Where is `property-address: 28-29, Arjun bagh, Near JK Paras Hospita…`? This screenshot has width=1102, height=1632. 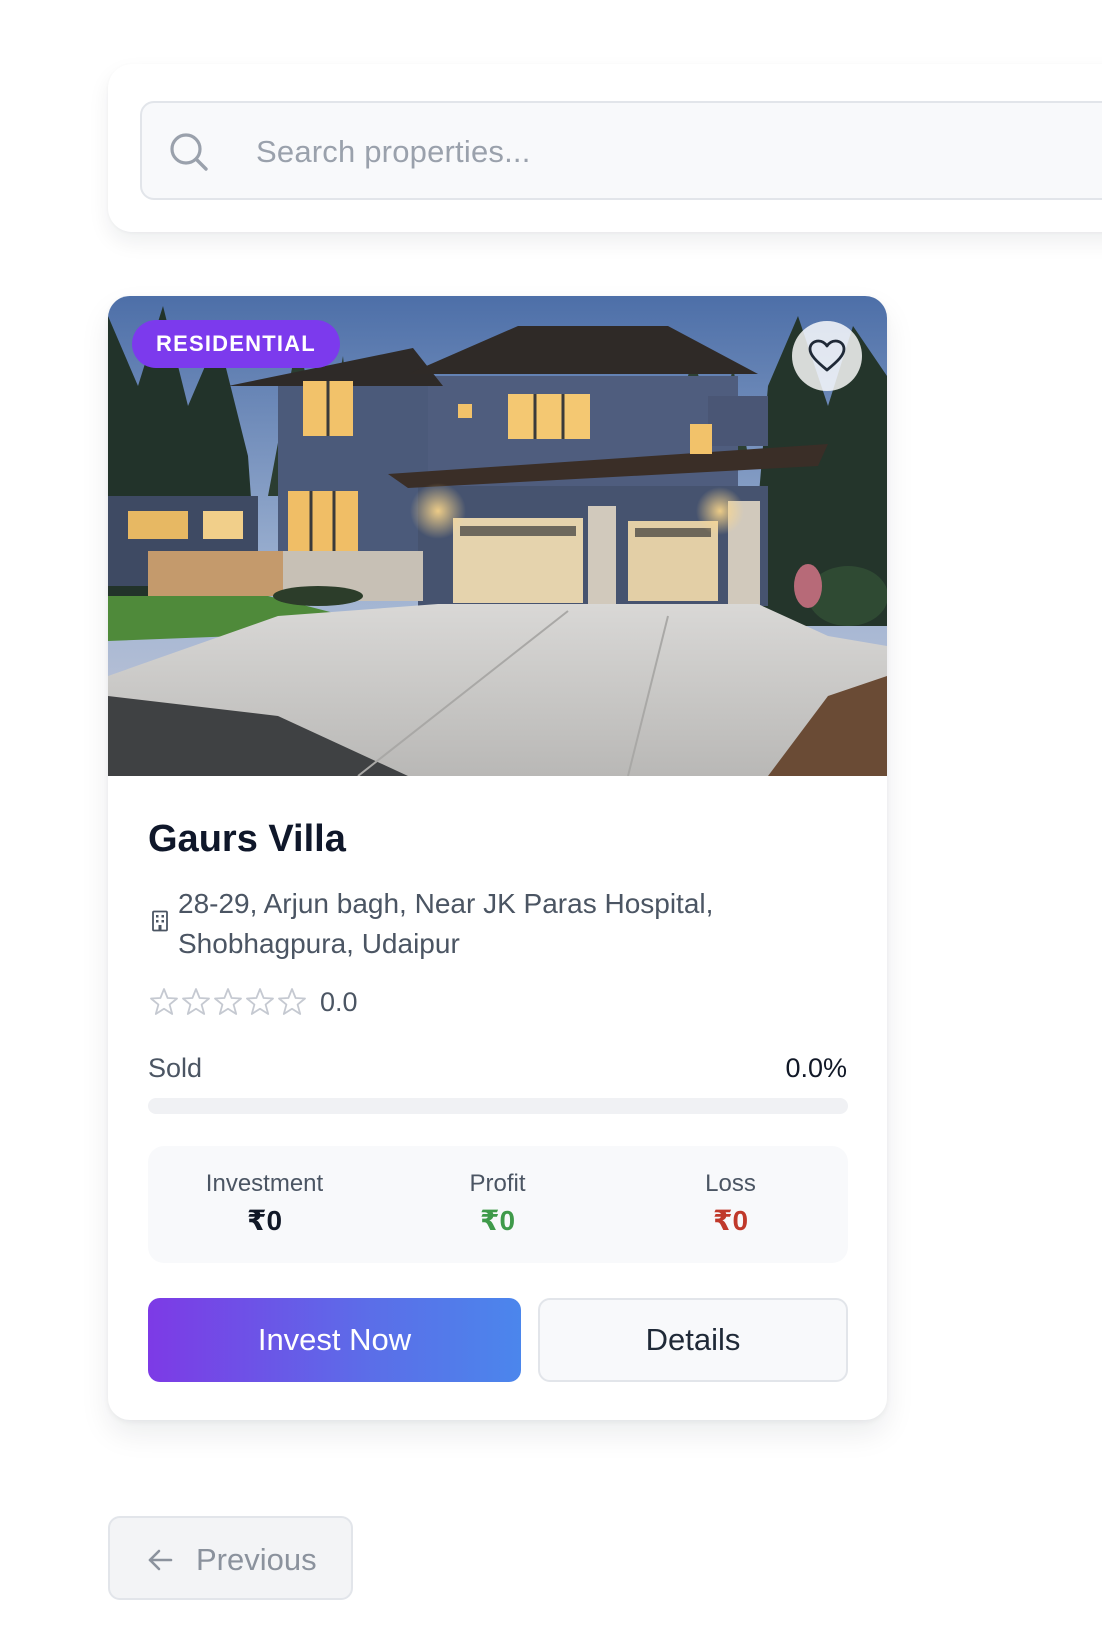 property-address: 28-29, Arjun bagh, Near JK Paras Hospita… is located at coordinates (446, 923).